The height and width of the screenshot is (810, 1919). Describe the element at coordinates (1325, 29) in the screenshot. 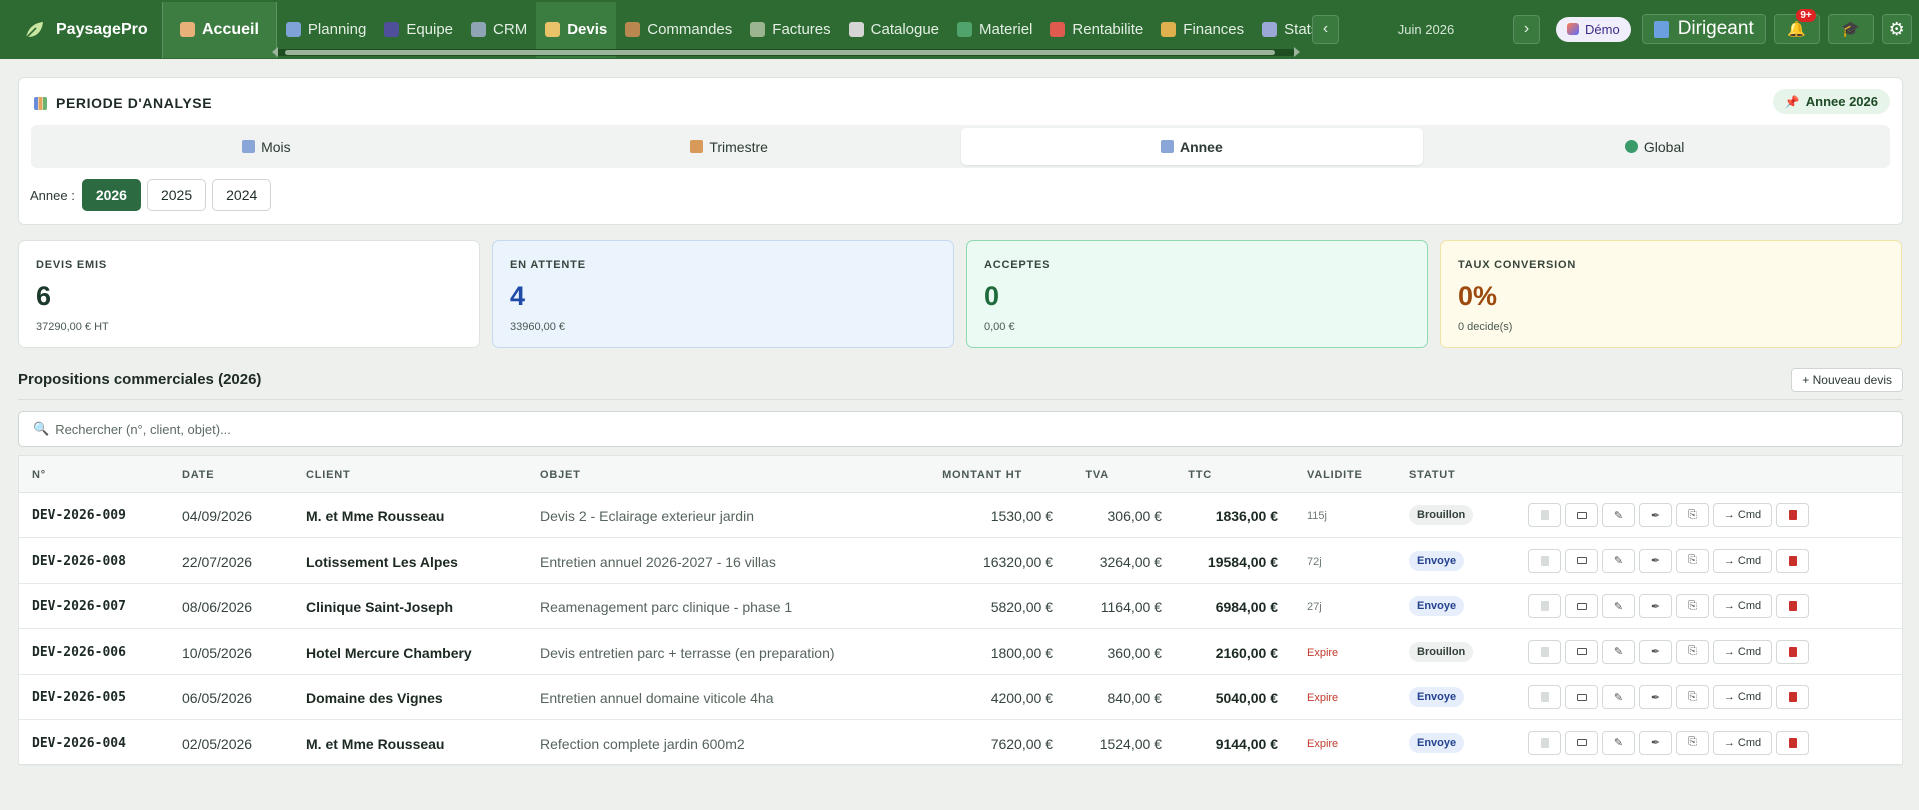

I see `prev-month-button: ‹` at that location.